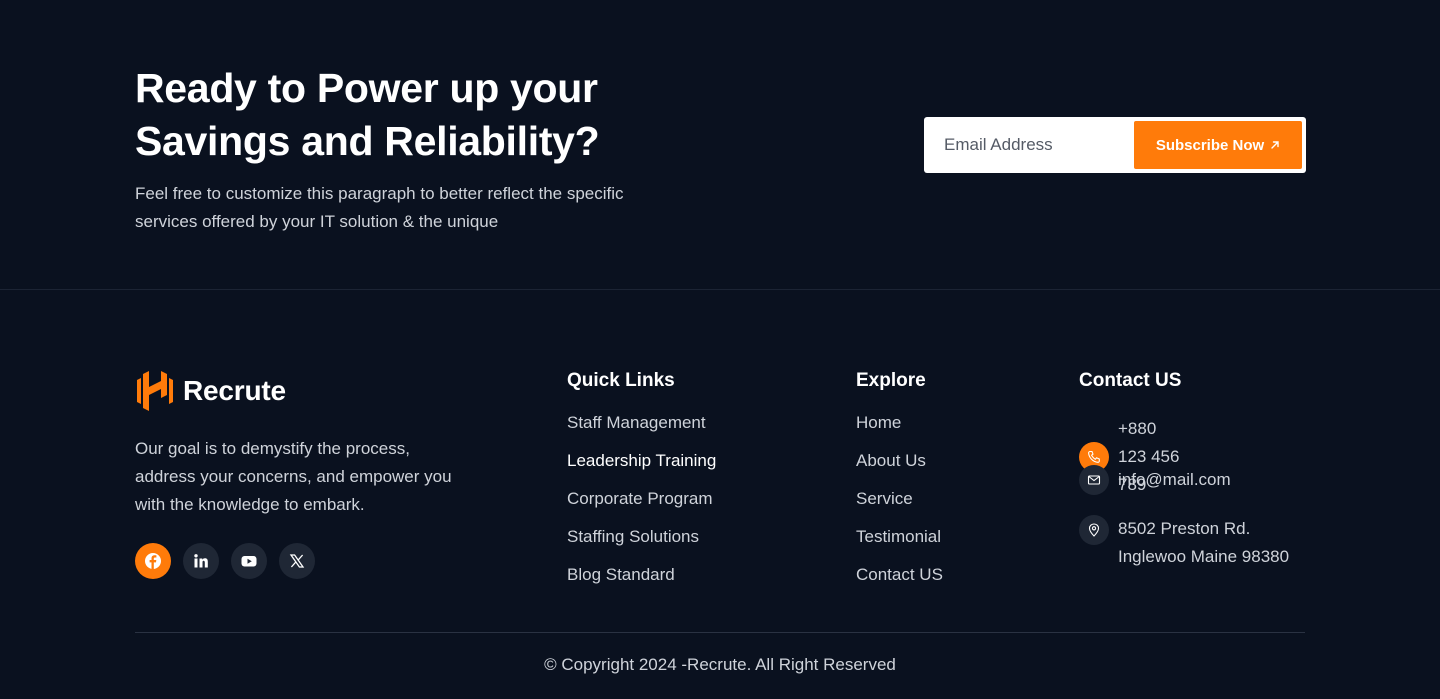 The width and height of the screenshot is (1440, 699). I want to click on explore-link-service: Service, so click(899, 499).